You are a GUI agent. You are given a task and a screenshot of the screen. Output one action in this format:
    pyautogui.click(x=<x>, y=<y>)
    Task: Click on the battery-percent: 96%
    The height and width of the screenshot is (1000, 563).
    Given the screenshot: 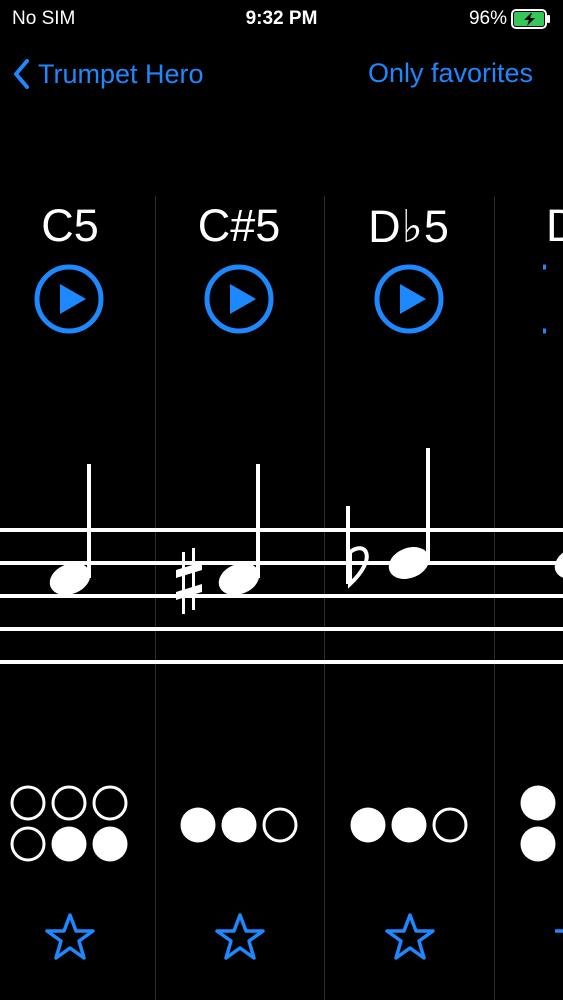 What is the action you would take?
    pyautogui.click(x=487, y=18)
    